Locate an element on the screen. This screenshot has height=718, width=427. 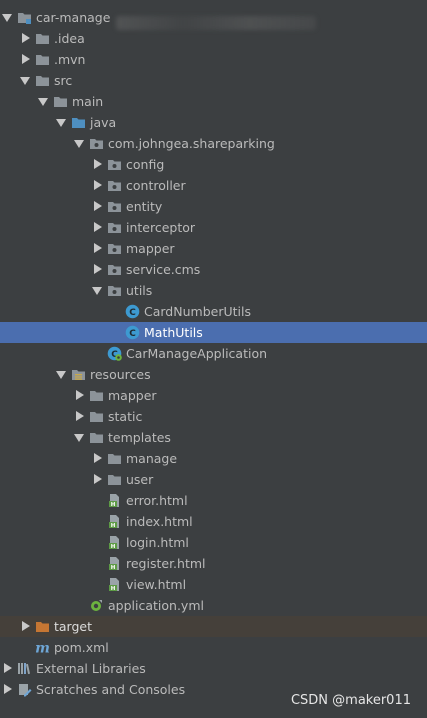
tree-row: car-manage is located at coordinates (213, 18).